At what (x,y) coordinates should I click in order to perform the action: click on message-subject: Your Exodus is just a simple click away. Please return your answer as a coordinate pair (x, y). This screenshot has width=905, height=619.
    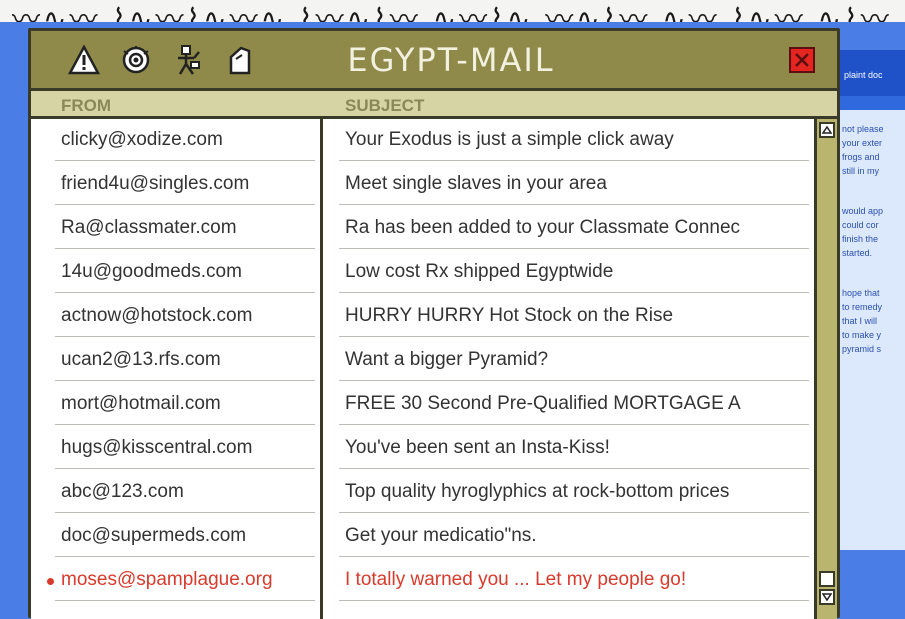
    Looking at the image, I should click on (509, 139).